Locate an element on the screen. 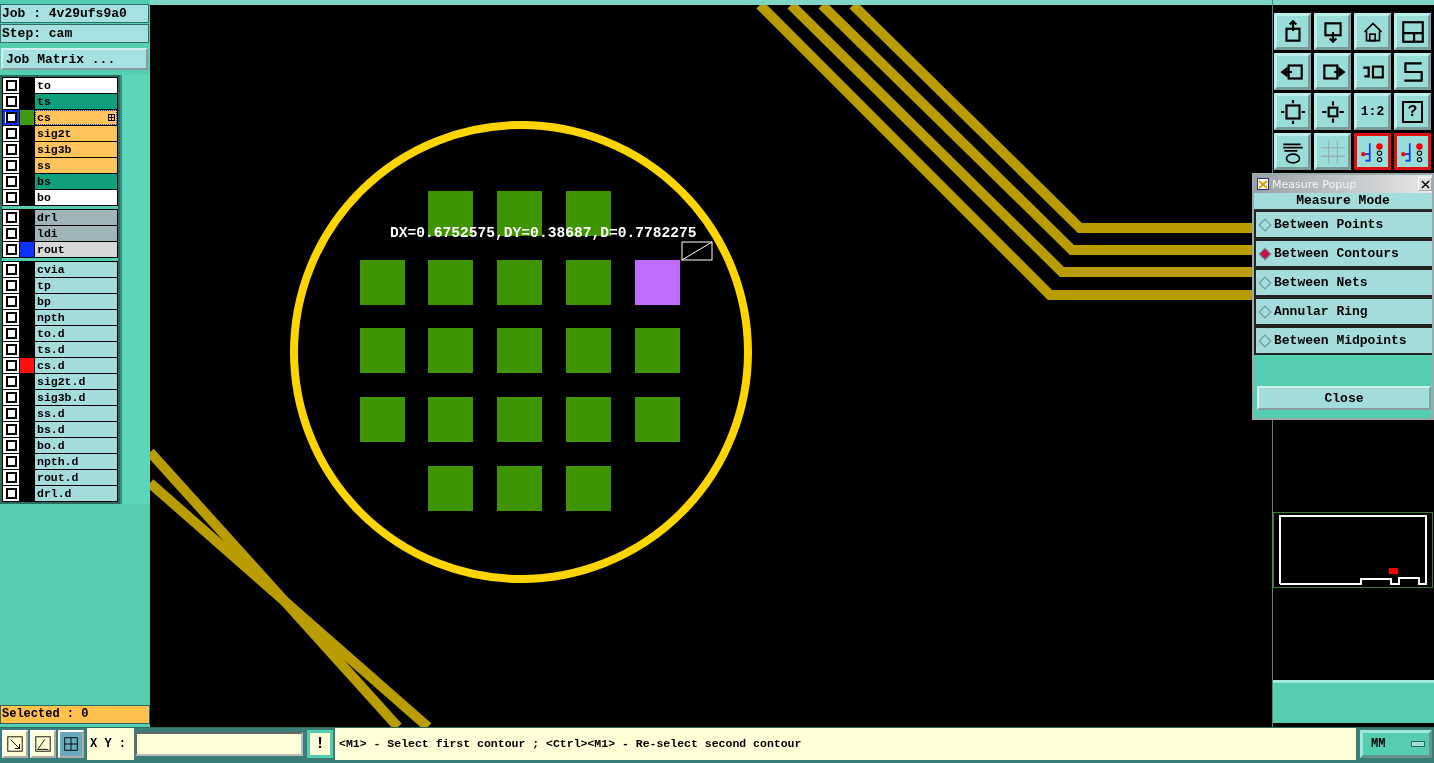  xy-input-field is located at coordinates (219, 744).